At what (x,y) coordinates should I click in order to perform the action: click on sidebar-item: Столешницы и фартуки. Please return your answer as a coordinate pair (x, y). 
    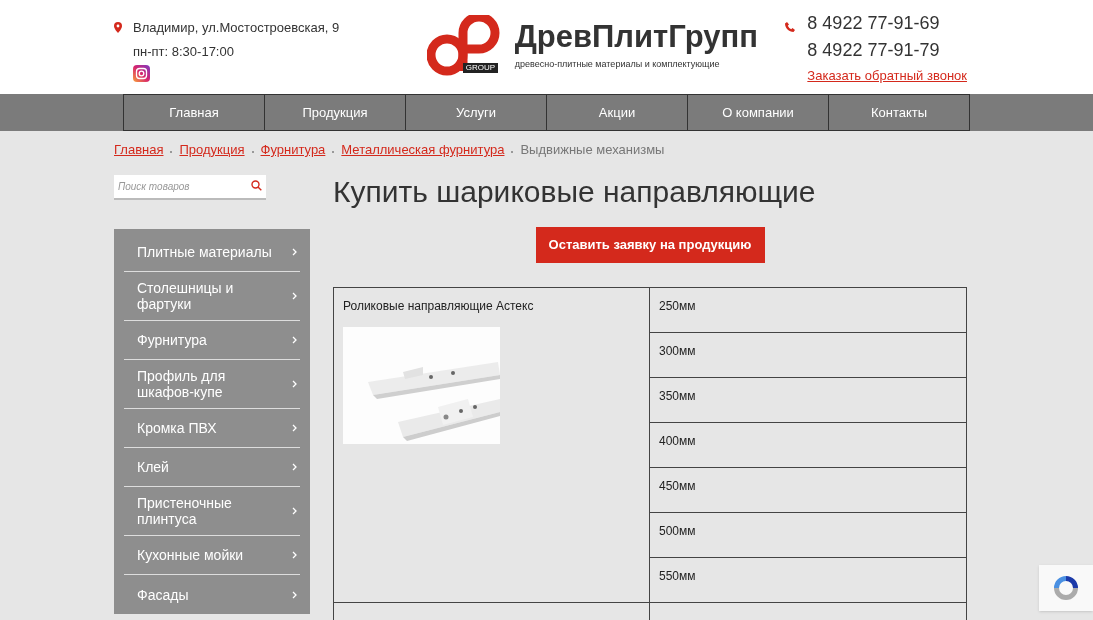
    Looking at the image, I should click on (212, 296).